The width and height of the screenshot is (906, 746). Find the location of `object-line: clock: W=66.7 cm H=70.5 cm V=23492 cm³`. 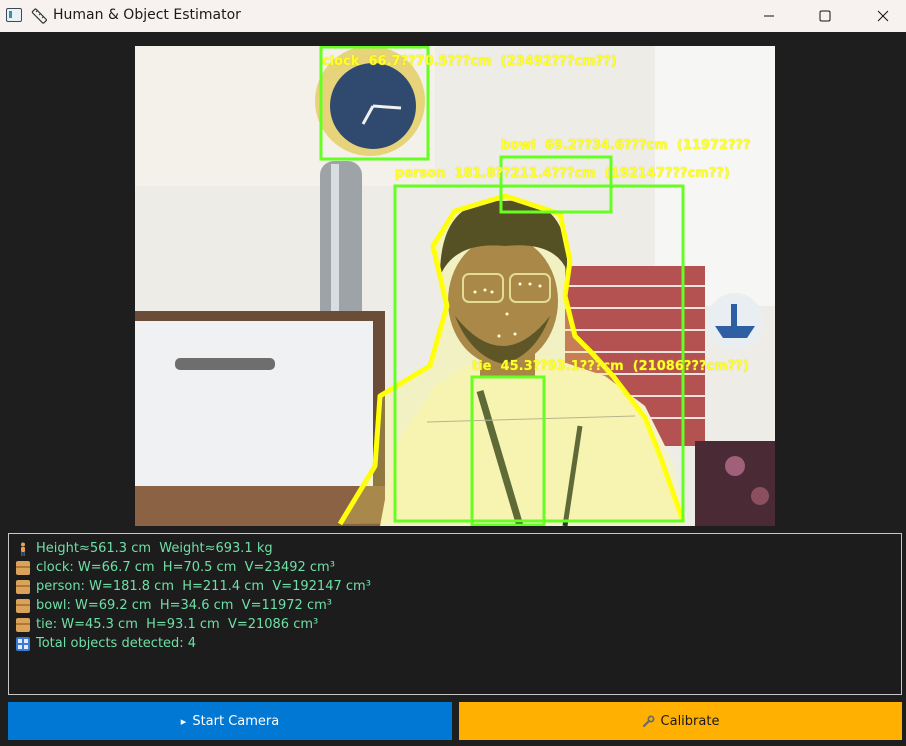

object-line: clock: W=66.7 cm H=70.5 cm V=23492 cm³ is located at coordinates (458, 567).